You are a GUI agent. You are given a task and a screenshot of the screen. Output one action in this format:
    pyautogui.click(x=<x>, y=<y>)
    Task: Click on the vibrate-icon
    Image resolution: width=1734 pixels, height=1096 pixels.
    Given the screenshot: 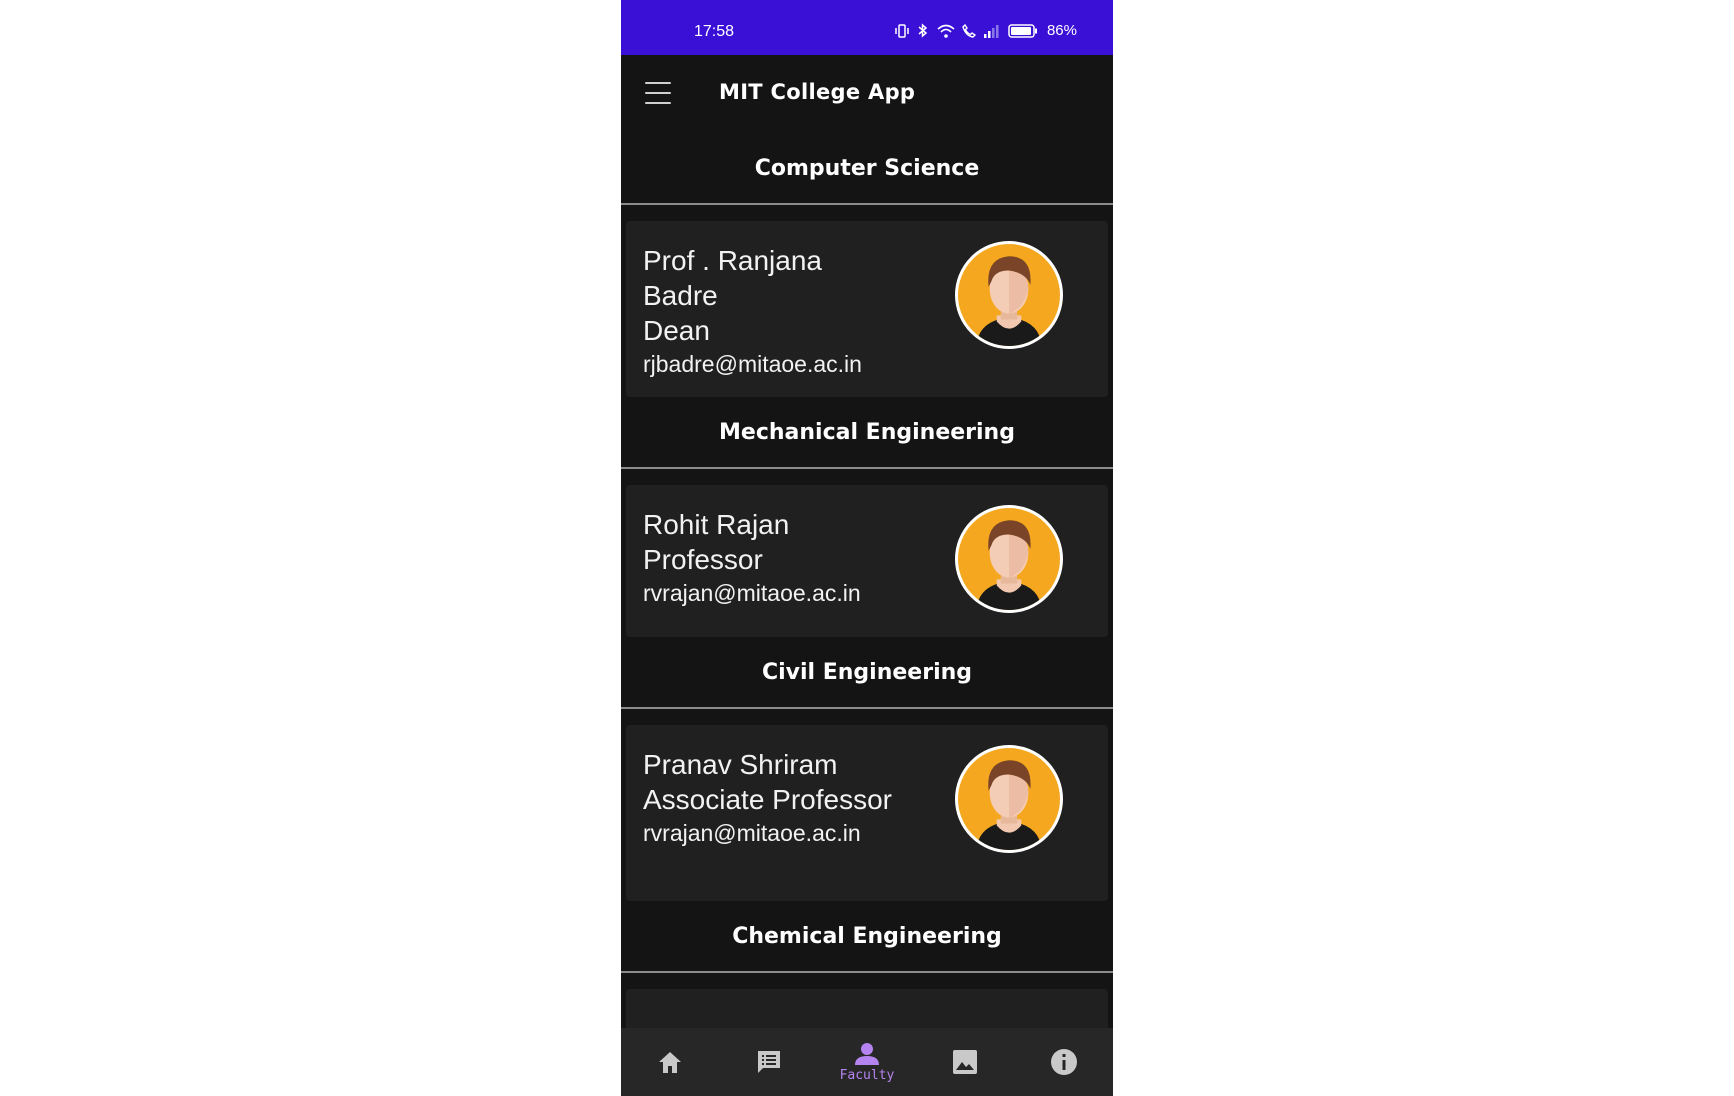 What is the action you would take?
    pyautogui.click(x=902, y=30)
    